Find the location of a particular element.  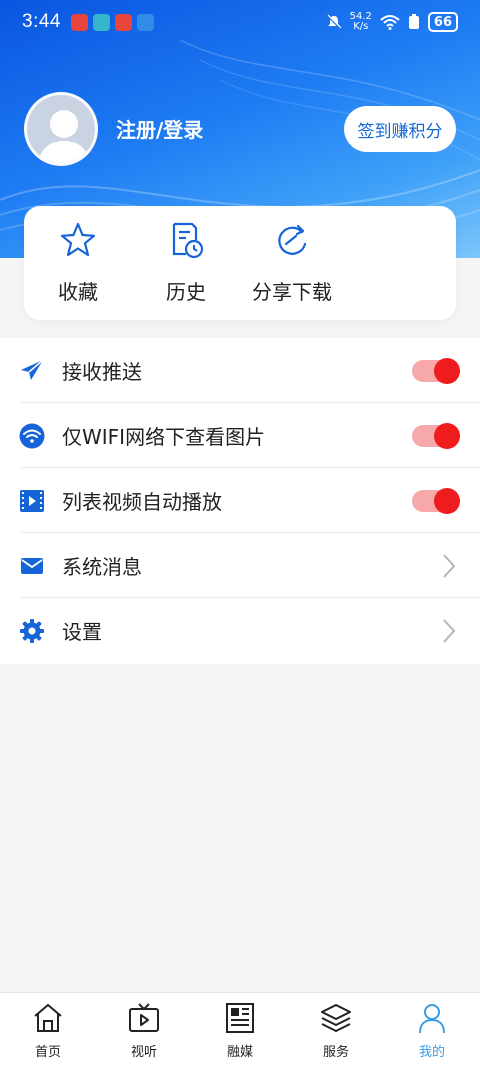

setting-label: 设置 is located at coordinates (82, 632).